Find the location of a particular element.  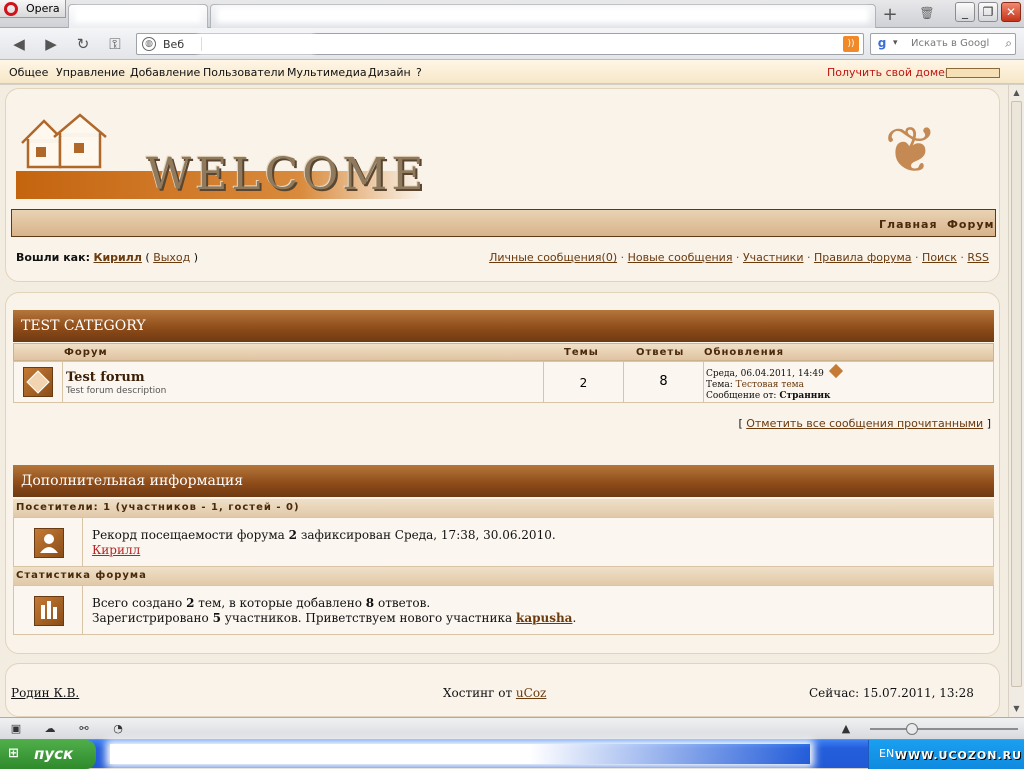

opera-menu-button: Opera is located at coordinates (33, 9).